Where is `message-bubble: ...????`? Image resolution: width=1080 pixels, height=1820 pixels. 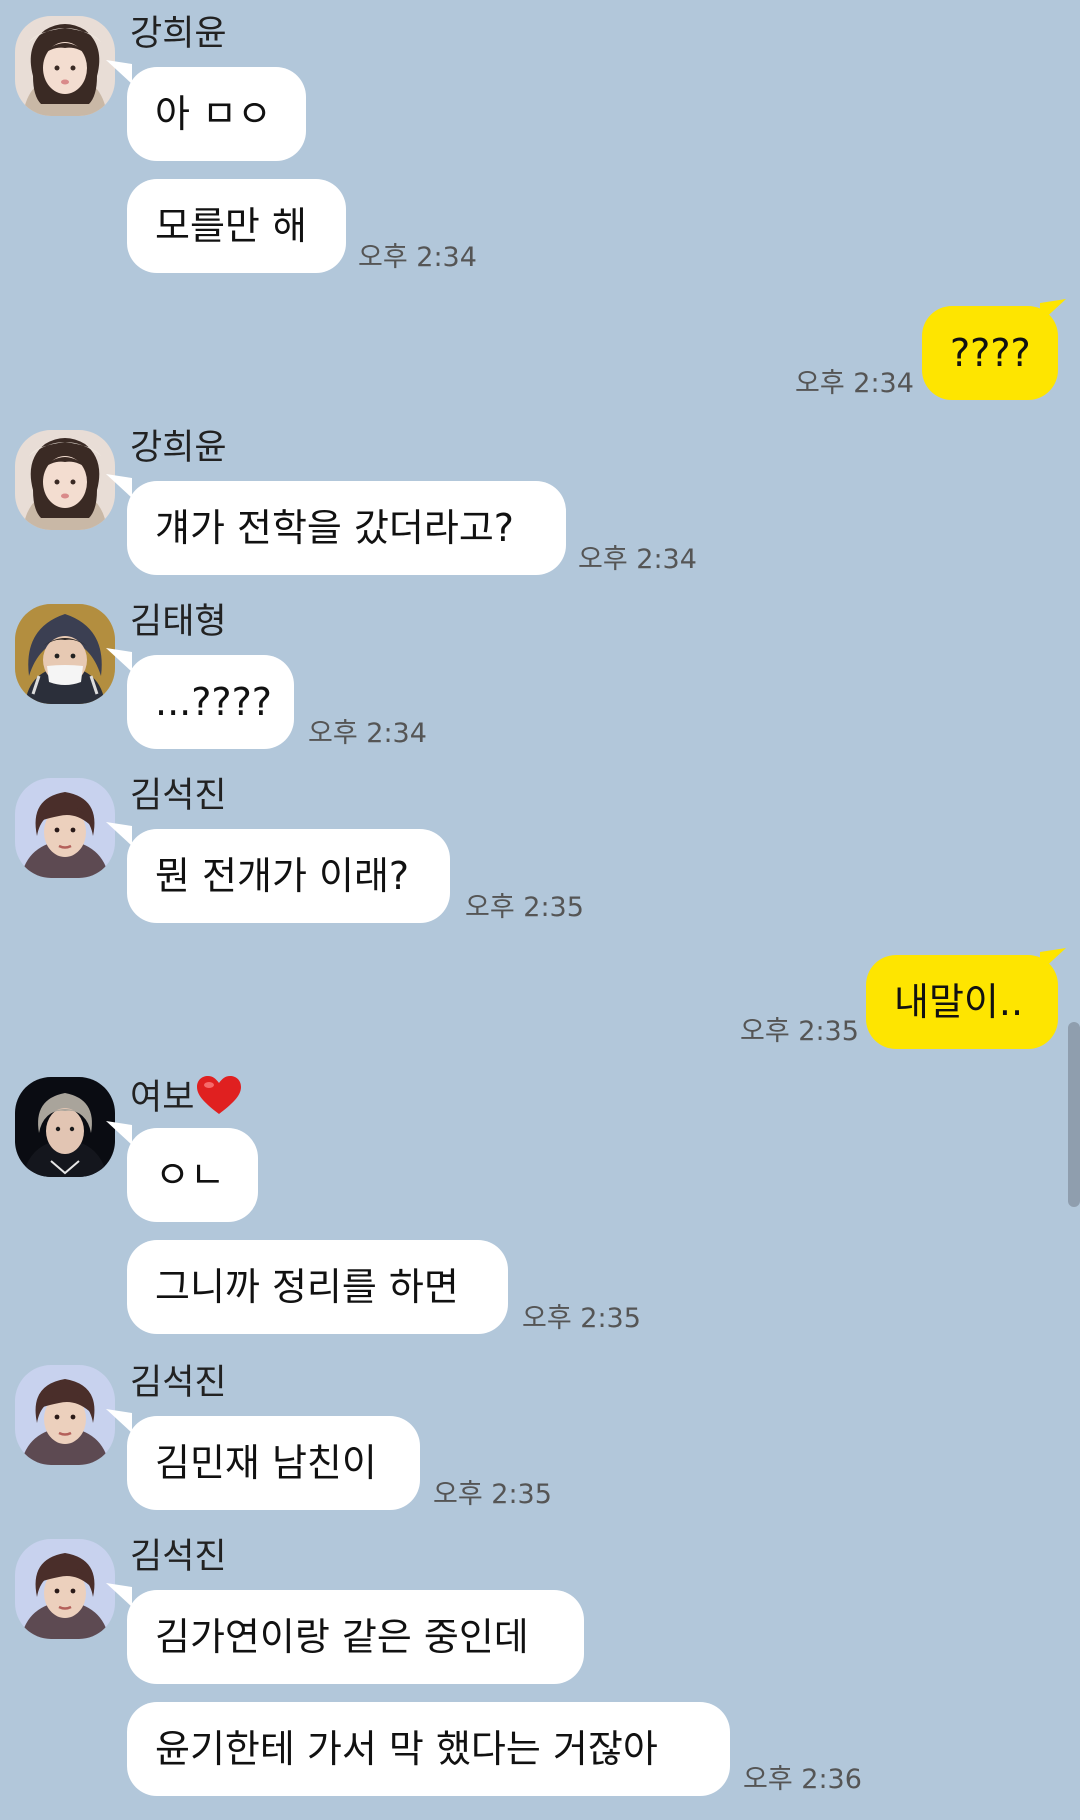 message-bubble: ...???? is located at coordinates (210, 702).